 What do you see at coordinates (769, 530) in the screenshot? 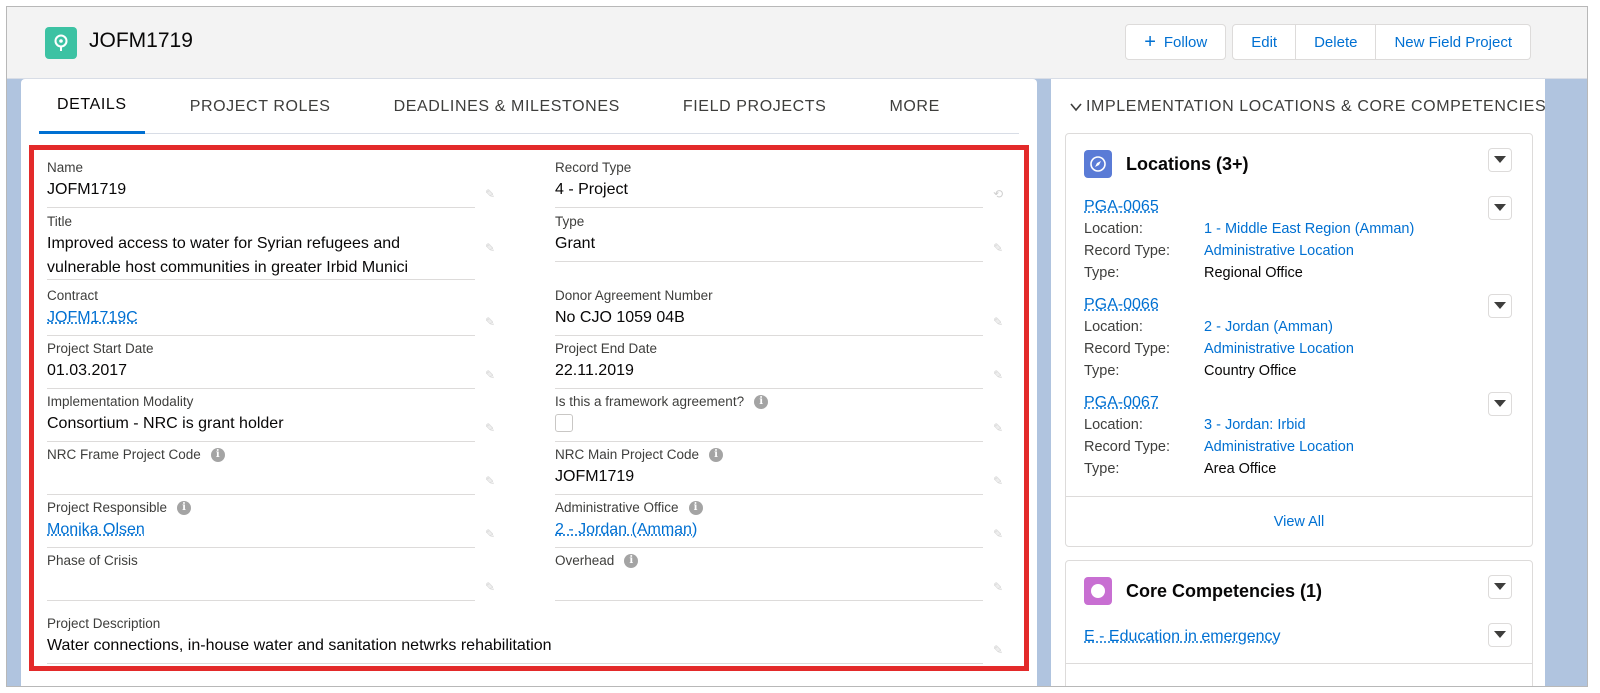
I see `administrative-office-link: 2 - Jordan (Amman)` at bounding box center [769, 530].